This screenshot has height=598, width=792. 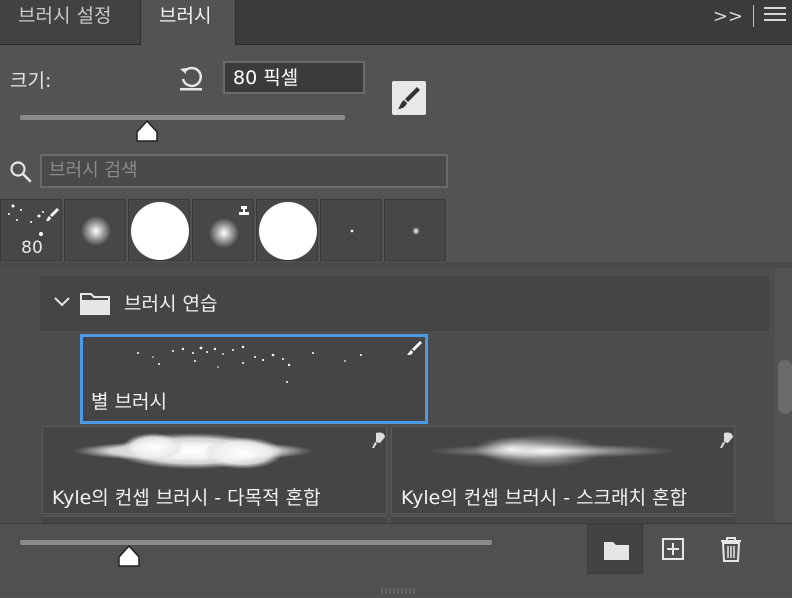 I want to click on delete-brush-button, so click(x=731, y=549).